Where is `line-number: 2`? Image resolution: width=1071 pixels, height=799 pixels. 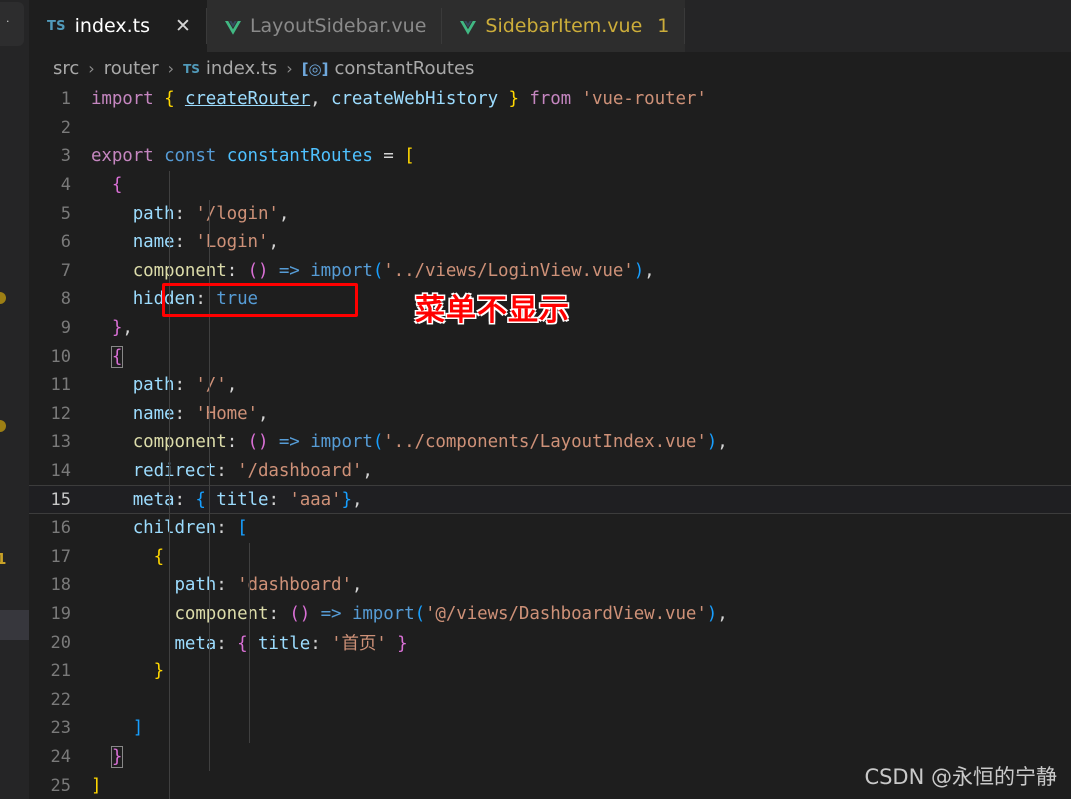
line-number: 2 is located at coordinates (65, 127).